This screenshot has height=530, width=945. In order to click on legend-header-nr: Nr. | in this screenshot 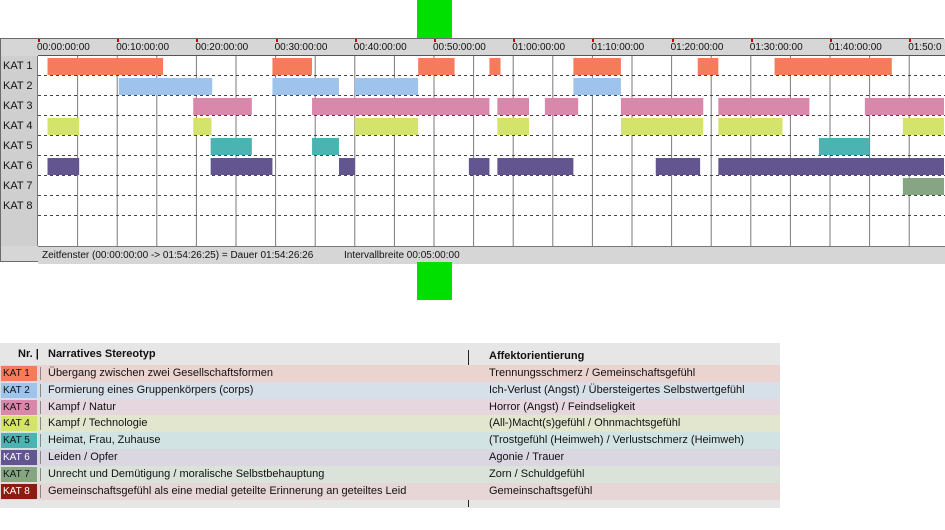, I will do `click(28, 354)`.